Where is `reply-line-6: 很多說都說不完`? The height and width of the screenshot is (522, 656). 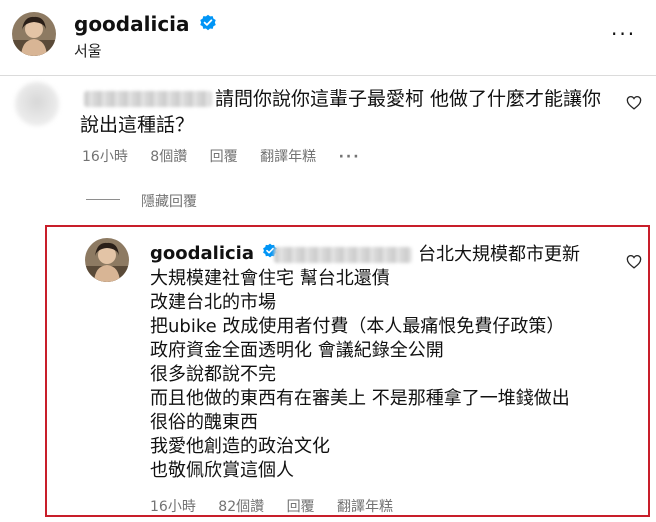
reply-line-6: 很多說都說不完 is located at coordinates (213, 374).